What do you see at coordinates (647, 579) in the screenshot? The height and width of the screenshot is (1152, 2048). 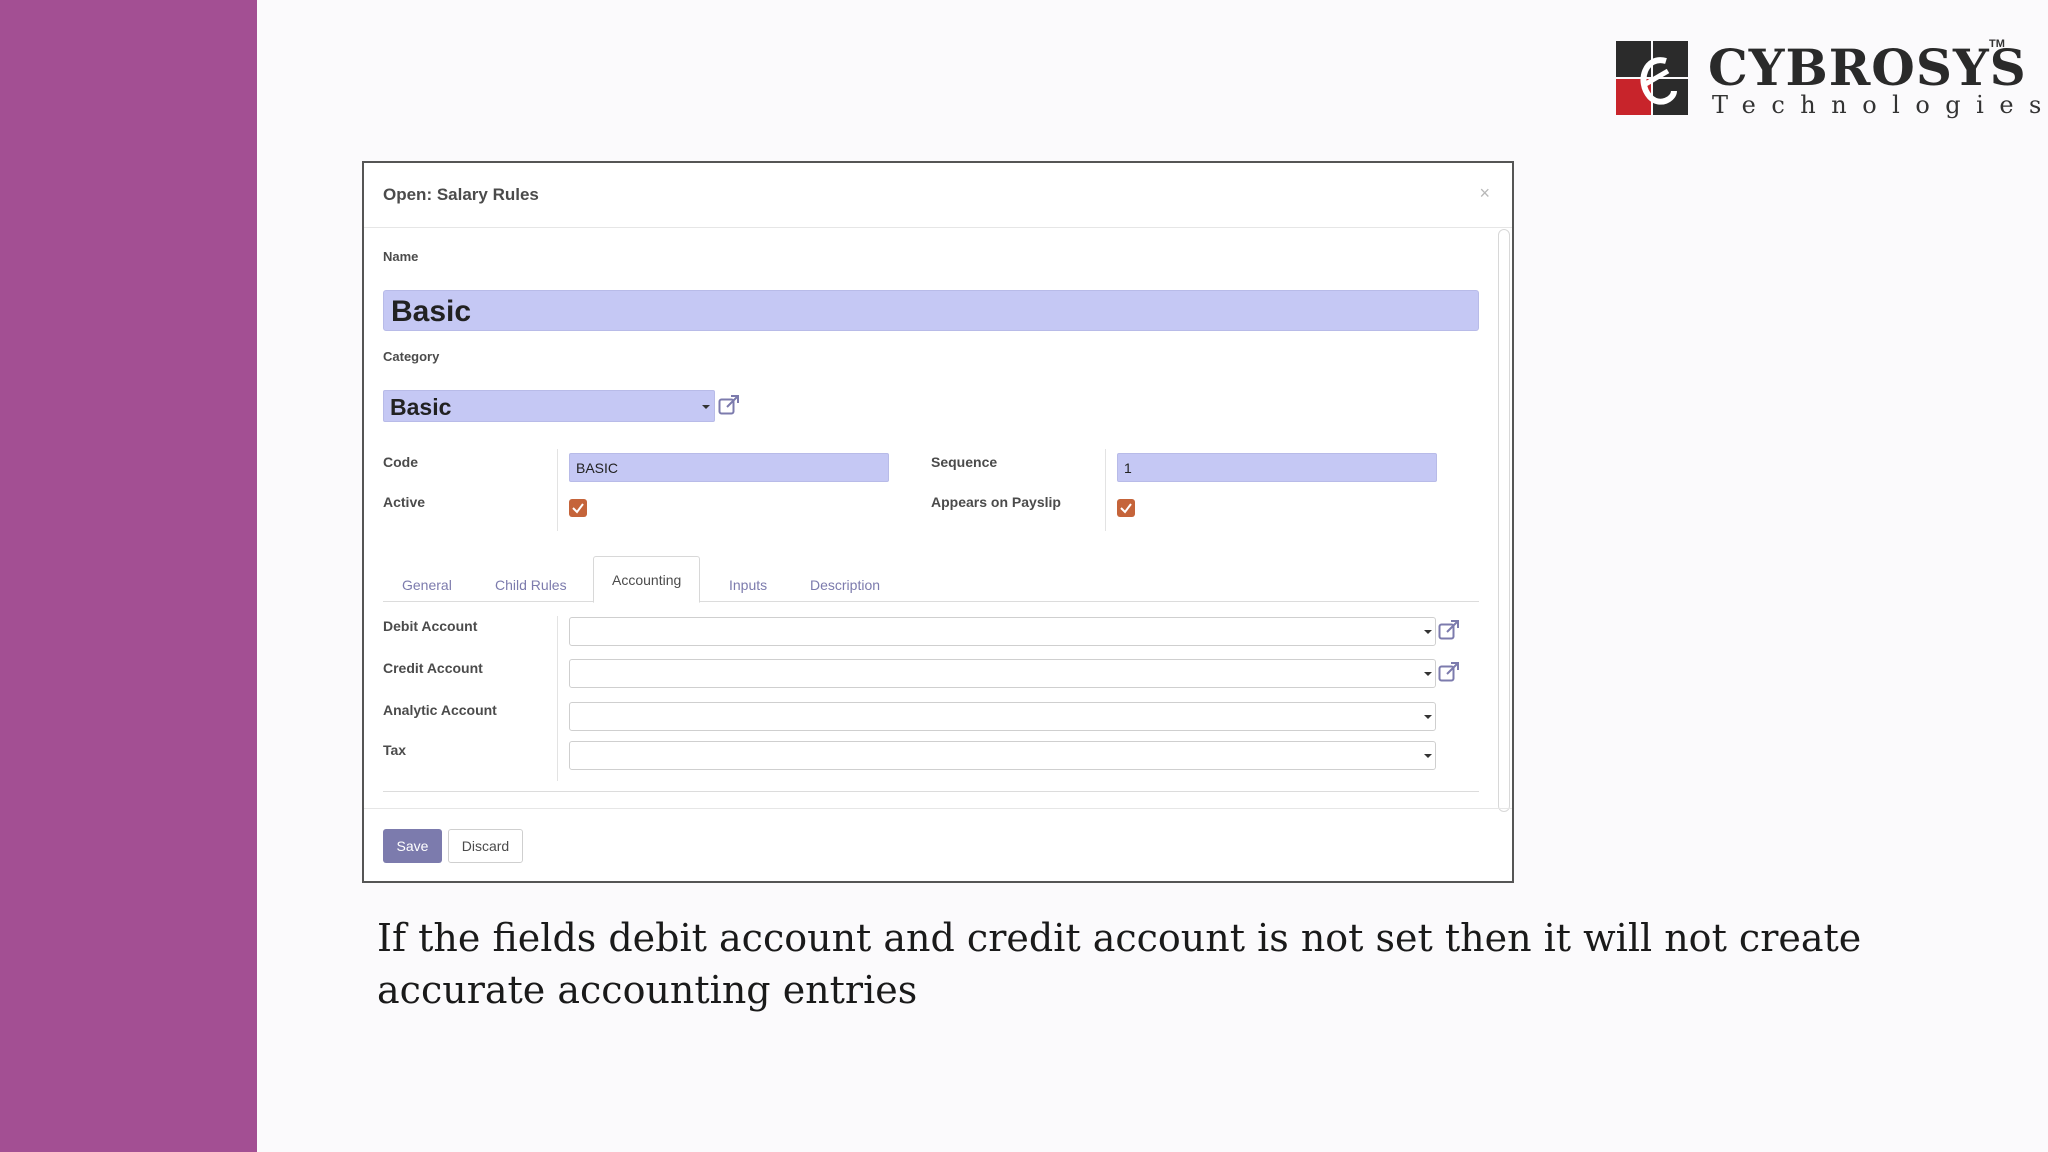 I see `tab-accounting: Accounting` at bounding box center [647, 579].